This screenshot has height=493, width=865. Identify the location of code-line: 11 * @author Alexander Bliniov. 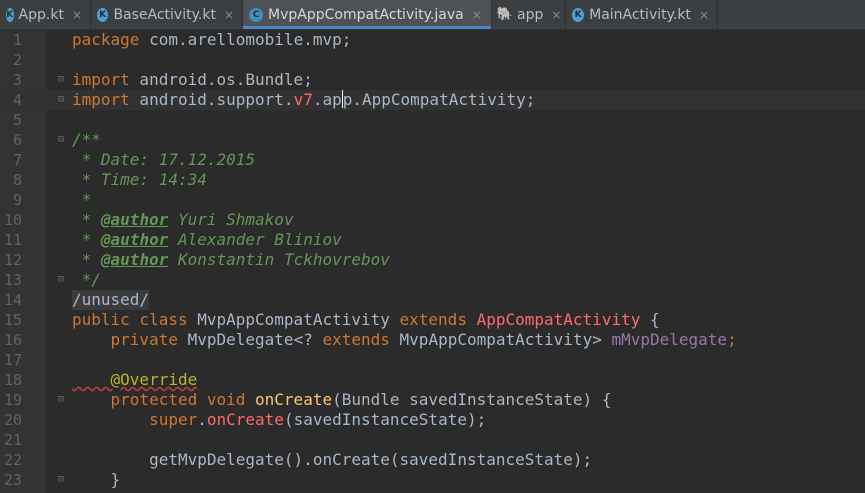
(432, 240).